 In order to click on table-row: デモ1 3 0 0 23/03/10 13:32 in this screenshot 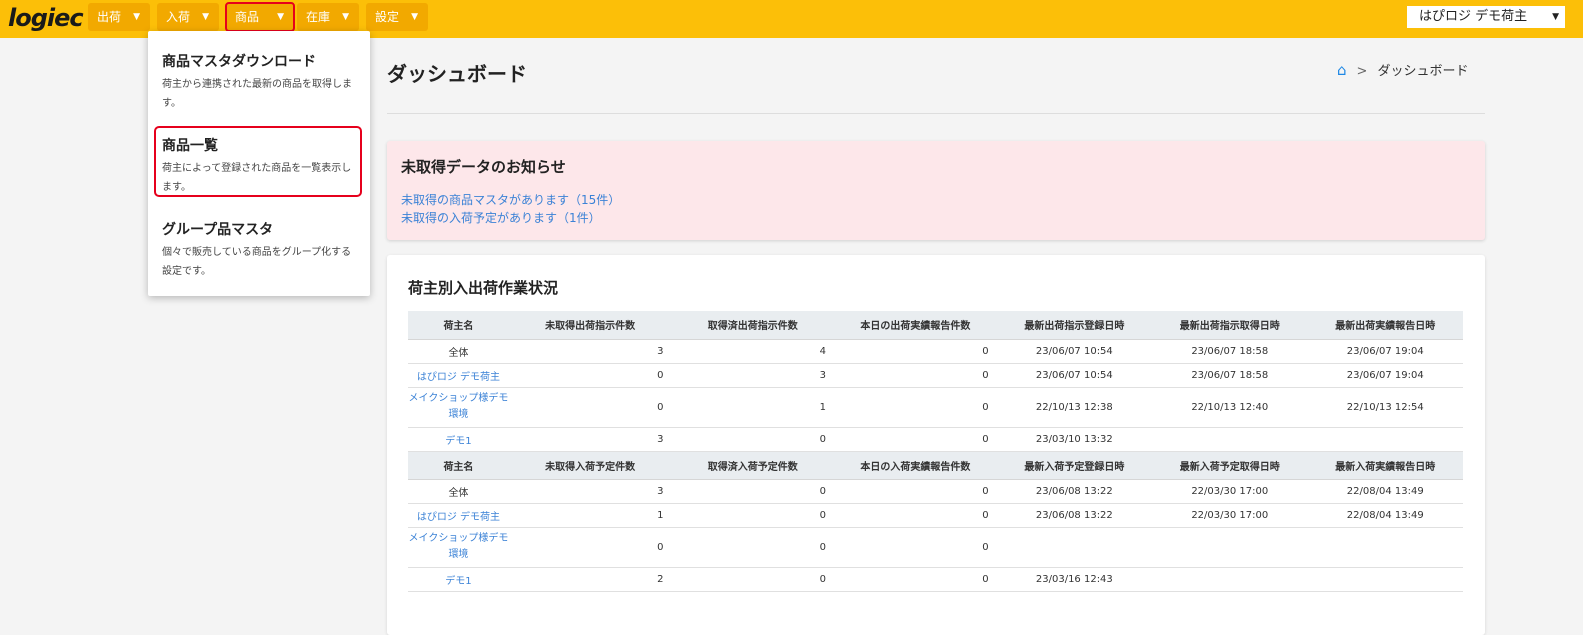, I will do `click(935, 439)`.